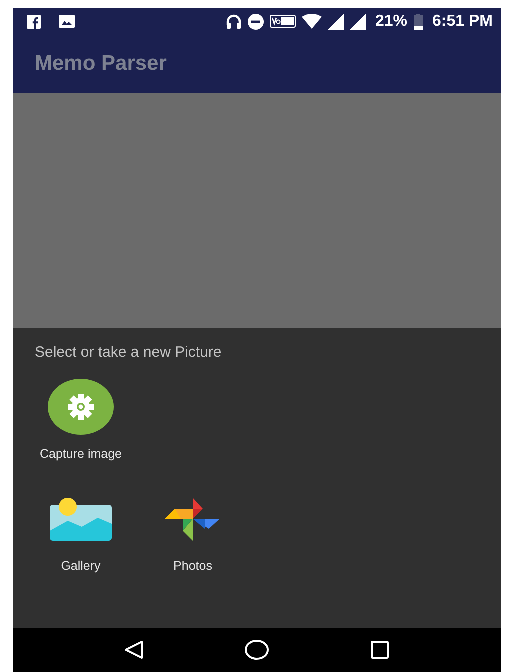 This screenshot has width=507, height=672. What do you see at coordinates (81, 532) in the screenshot?
I see `app-option: Gallery` at bounding box center [81, 532].